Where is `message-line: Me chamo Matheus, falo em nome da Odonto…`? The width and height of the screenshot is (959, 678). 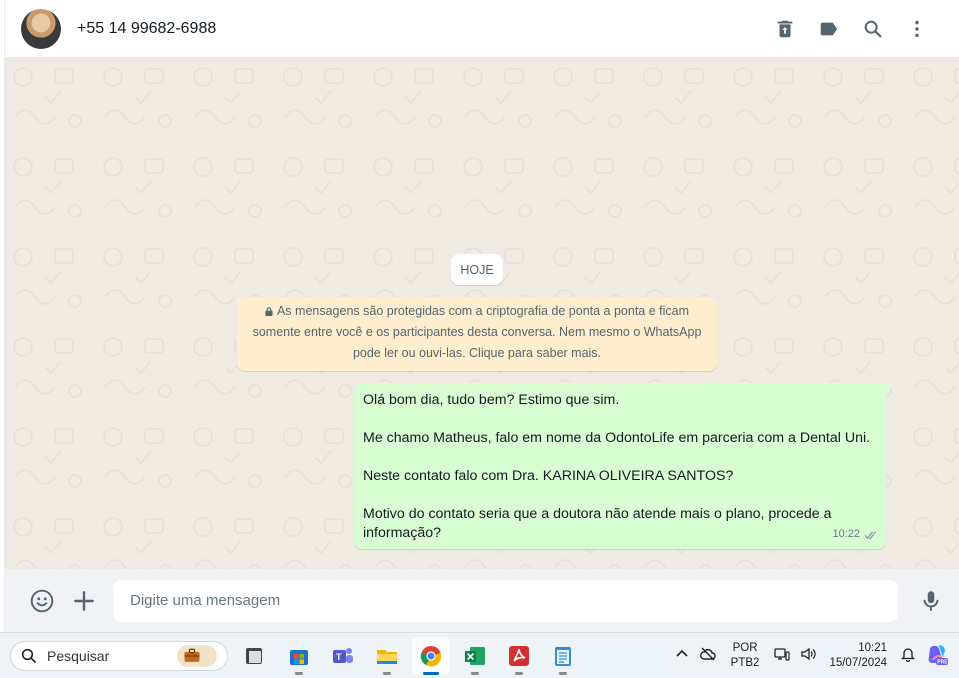
message-line: Me chamo Matheus, falo em nome da Odonto… is located at coordinates (617, 438).